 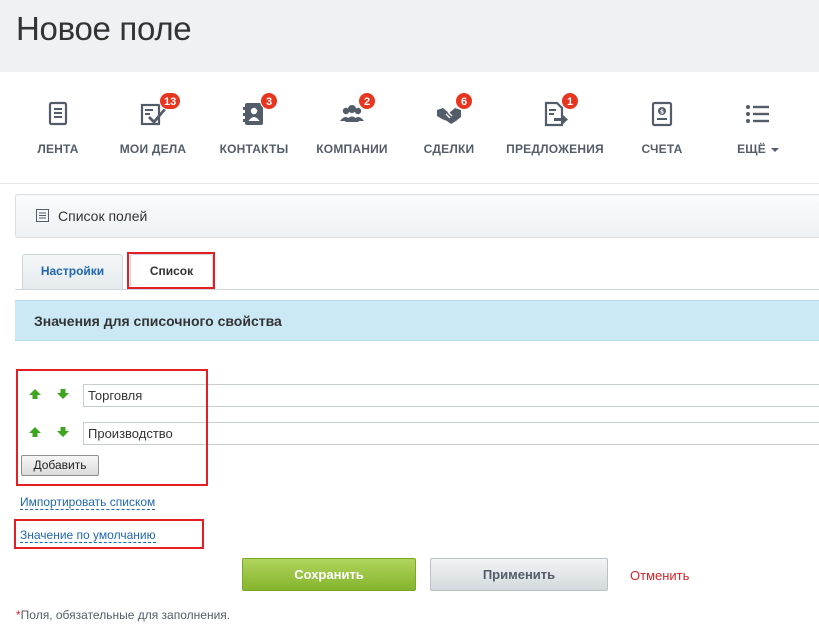 I want to click on tabs-divider, so click(x=417, y=289).